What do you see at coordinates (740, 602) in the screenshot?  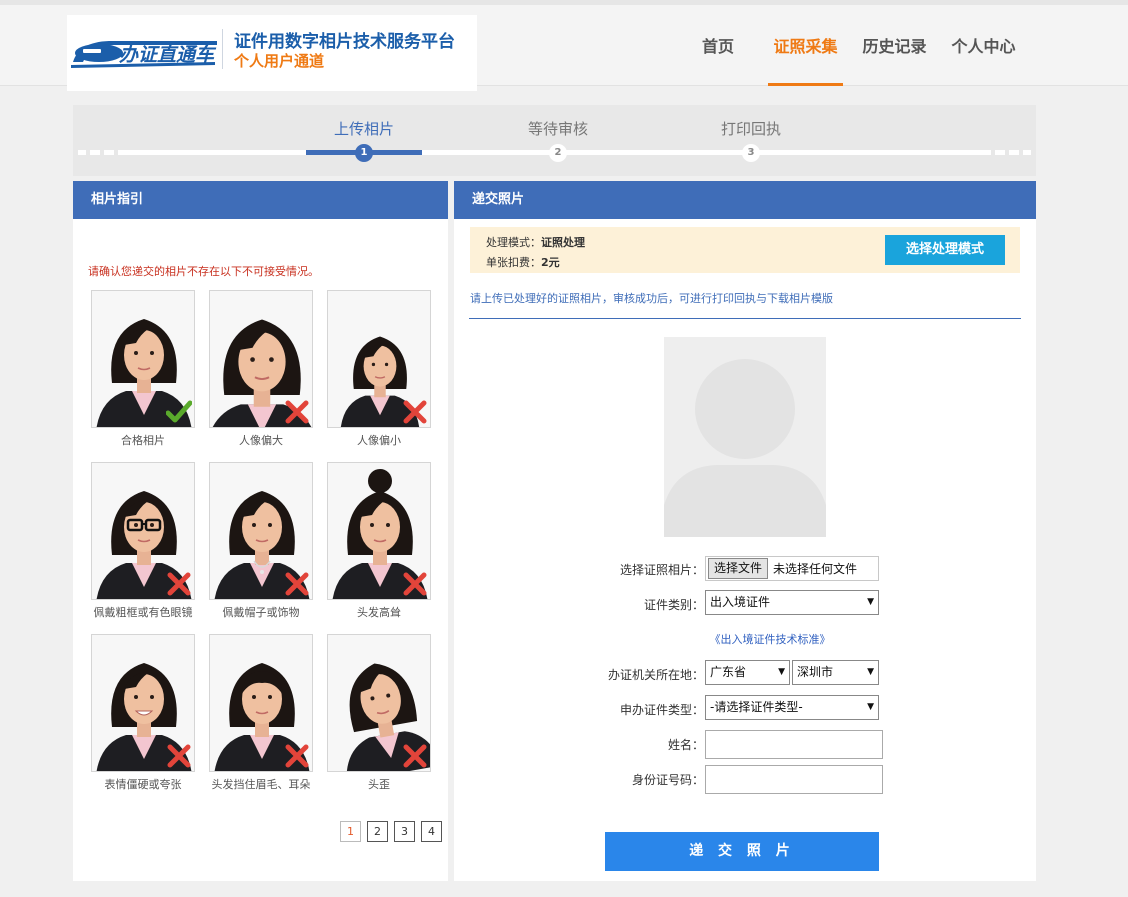 I see `select-value: 出入境证件` at bounding box center [740, 602].